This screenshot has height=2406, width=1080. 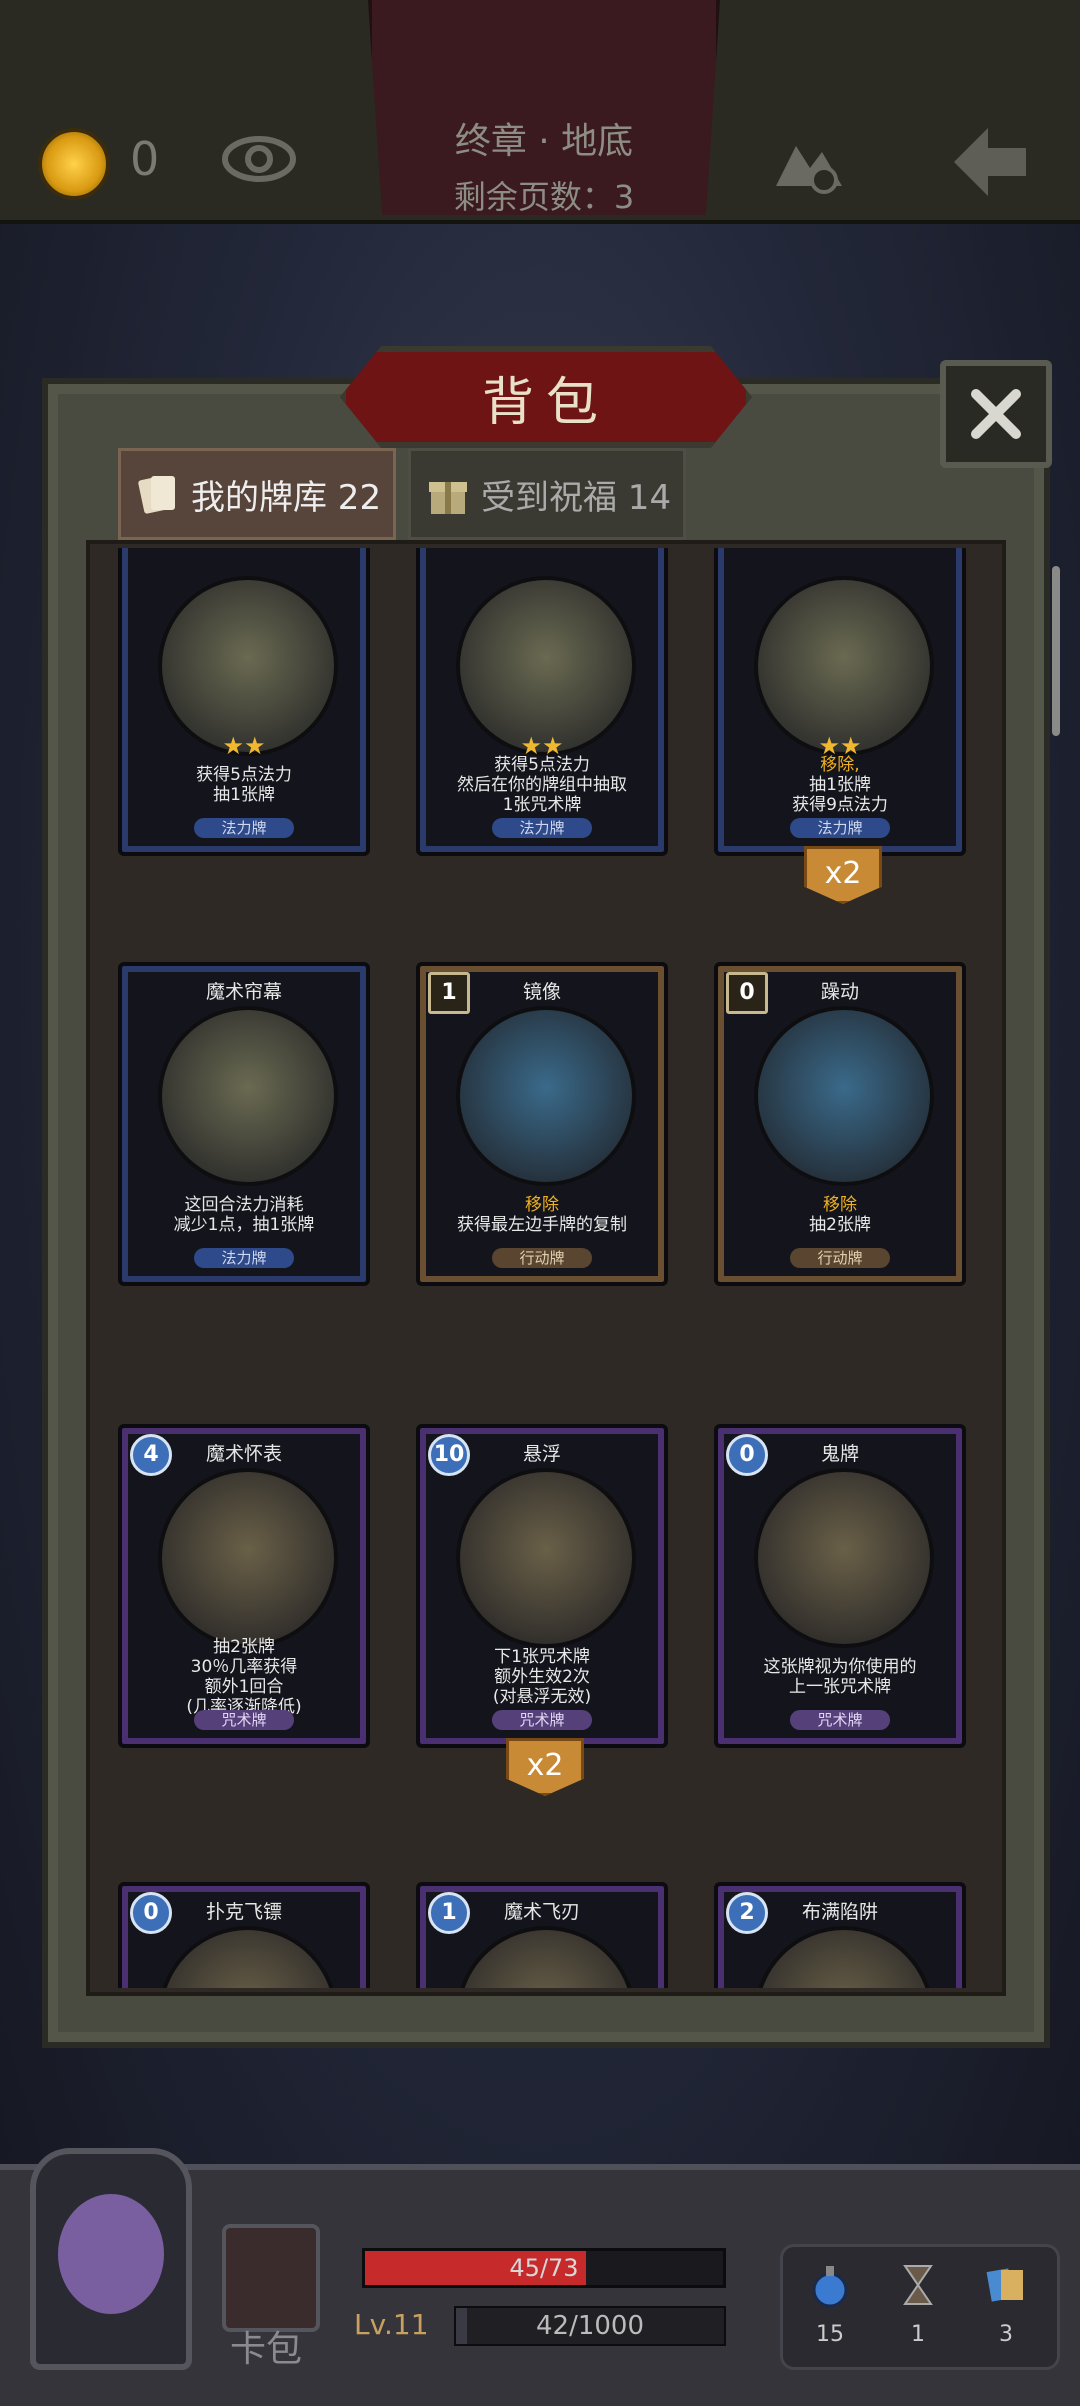 I want to click on card: 魔术飞刃 1, so click(x=542, y=1935).